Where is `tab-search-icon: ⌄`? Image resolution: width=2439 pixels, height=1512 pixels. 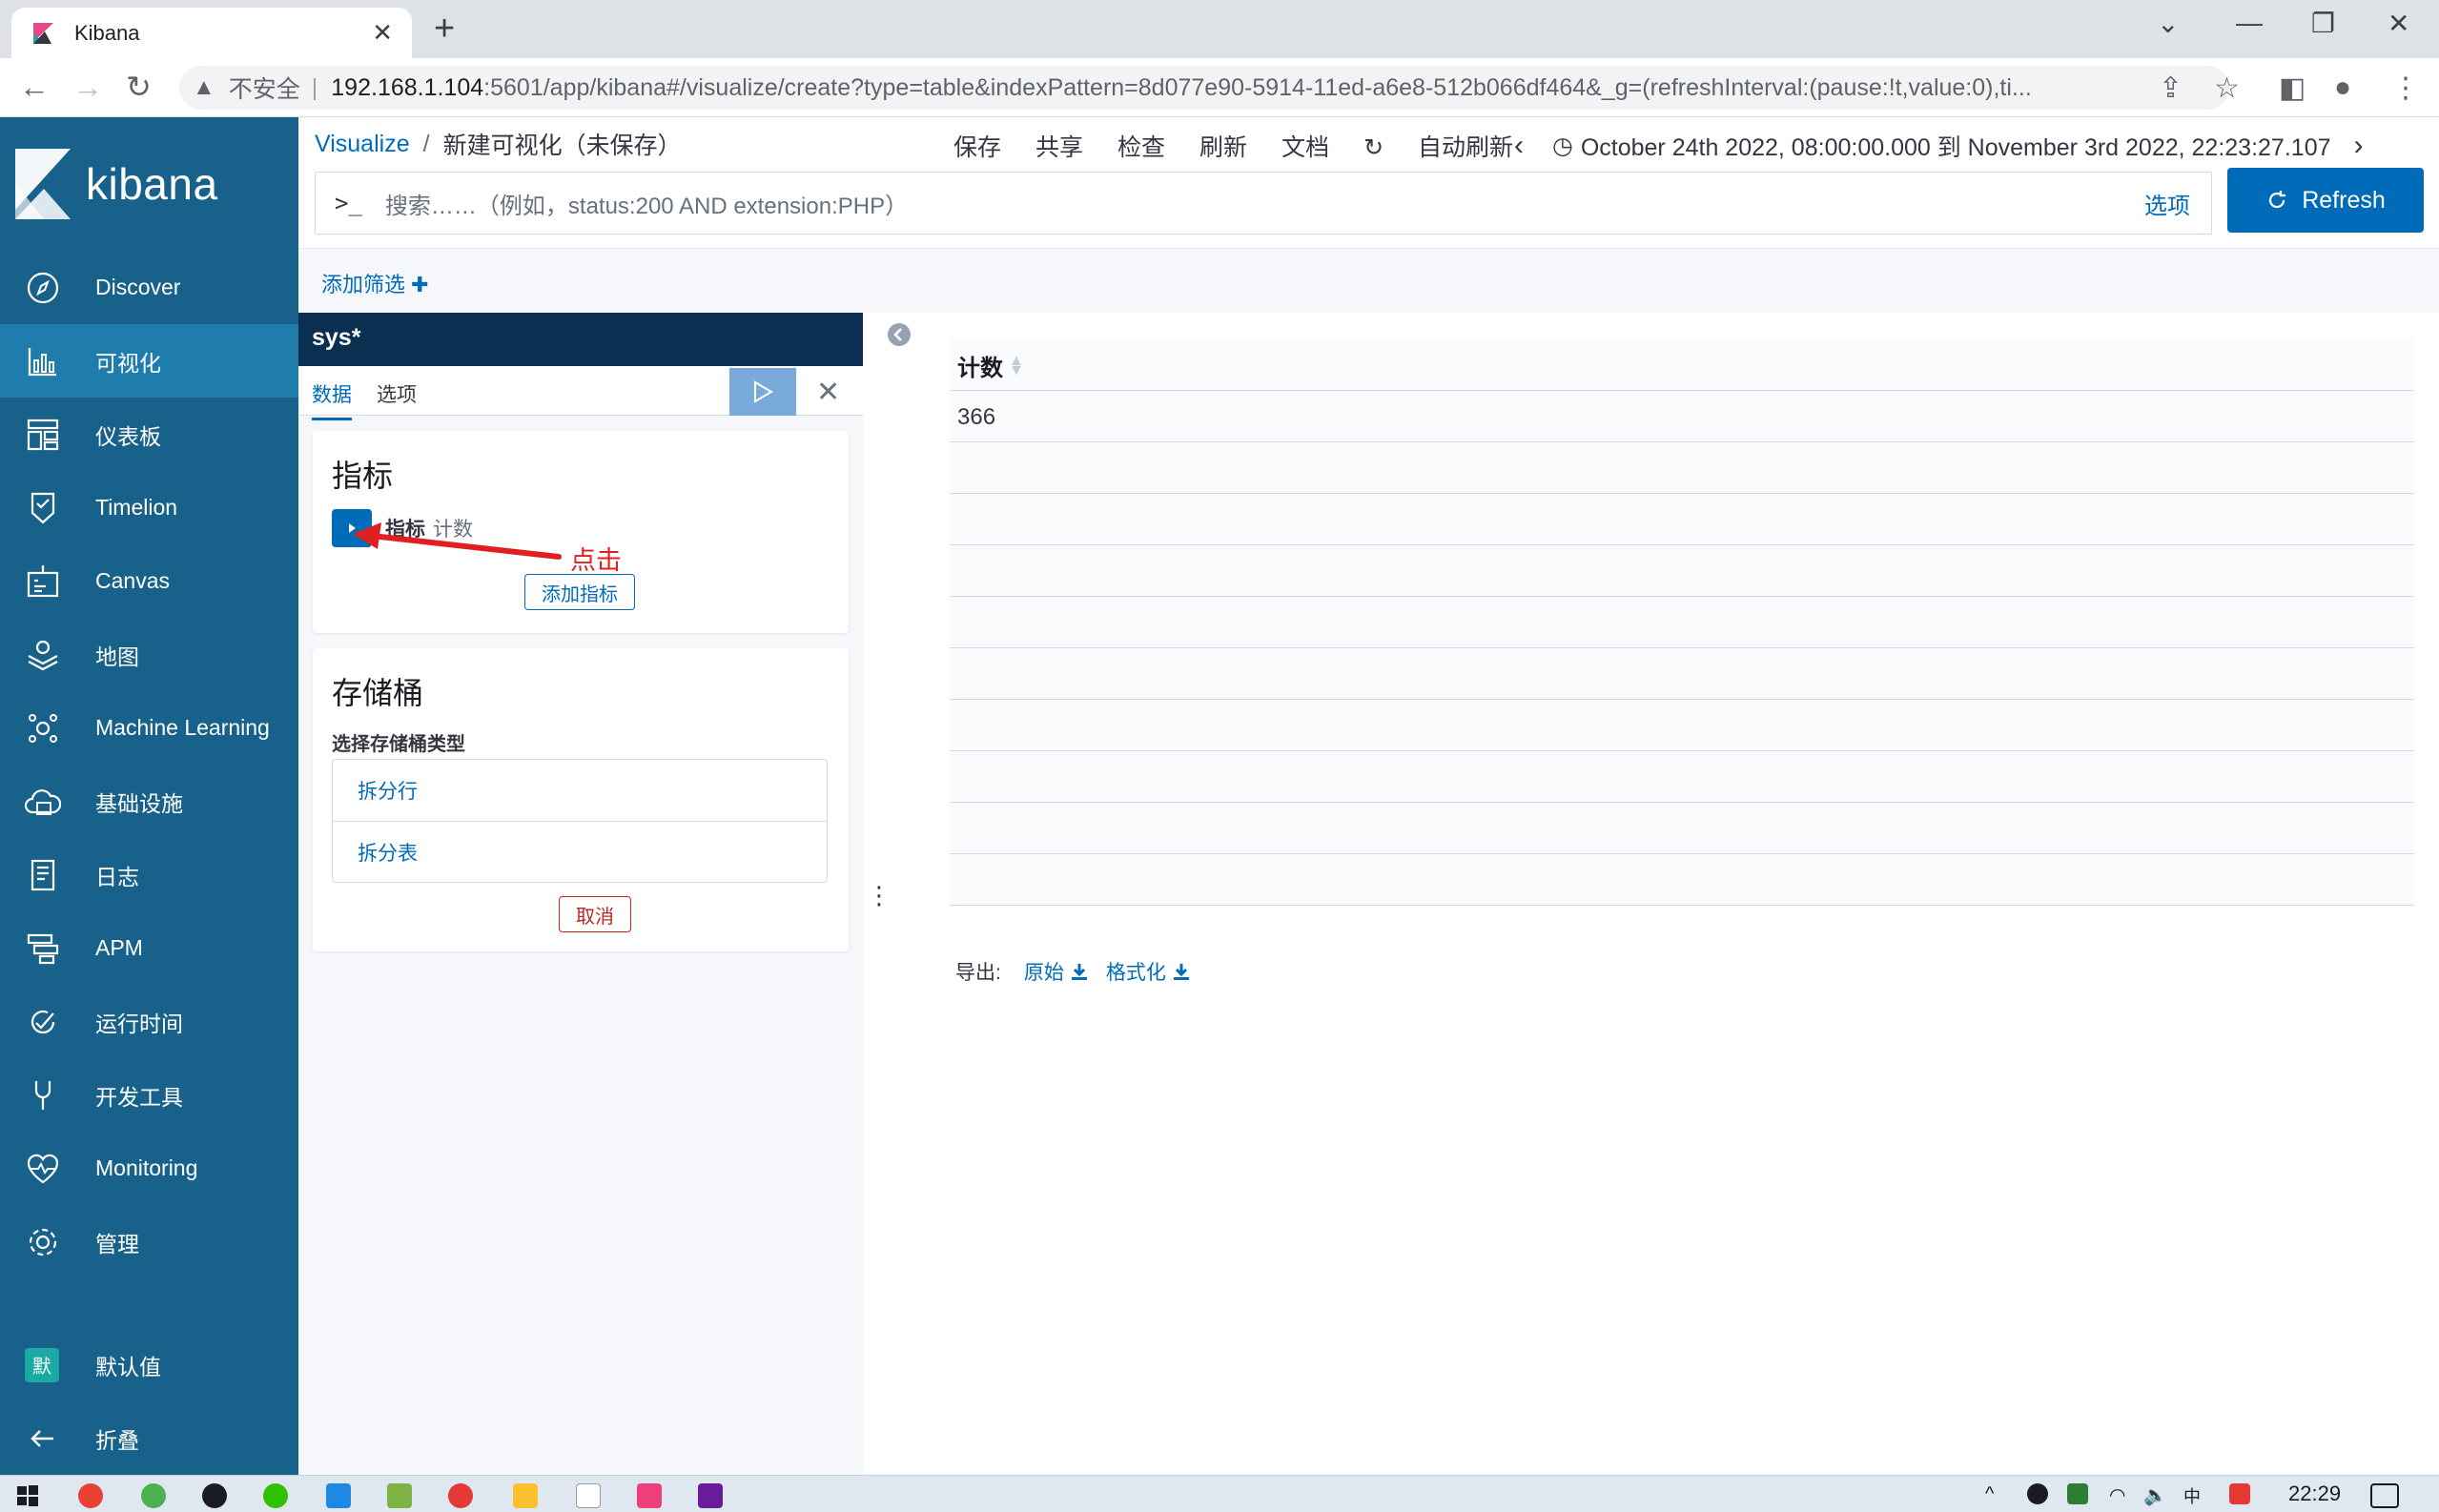 tab-search-icon: ⌄ is located at coordinates (2168, 23).